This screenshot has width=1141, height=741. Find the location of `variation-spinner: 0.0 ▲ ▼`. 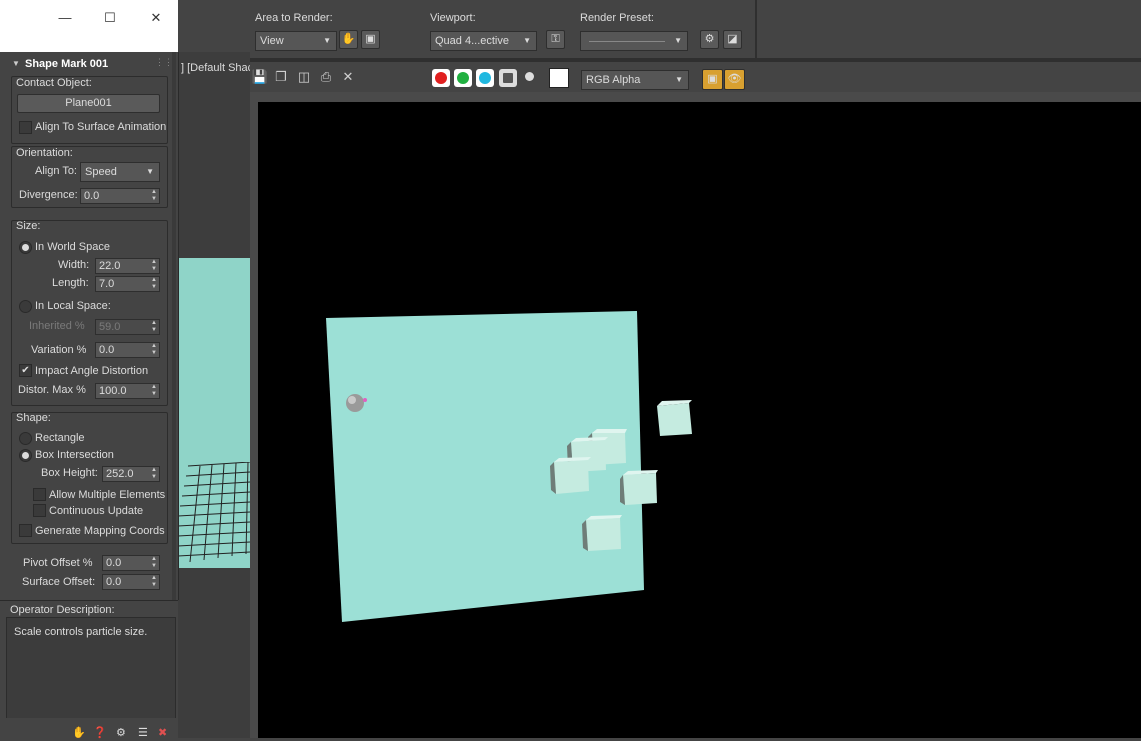

variation-spinner: 0.0 ▲ ▼ is located at coordinates (127, 350).